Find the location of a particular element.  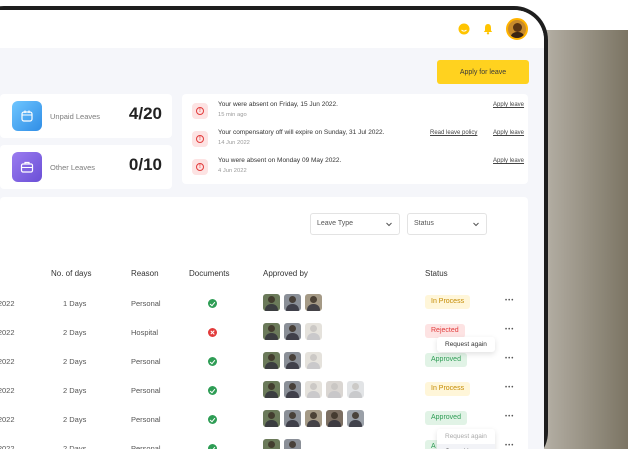

bell-icon is located at coordinates (488, 29).